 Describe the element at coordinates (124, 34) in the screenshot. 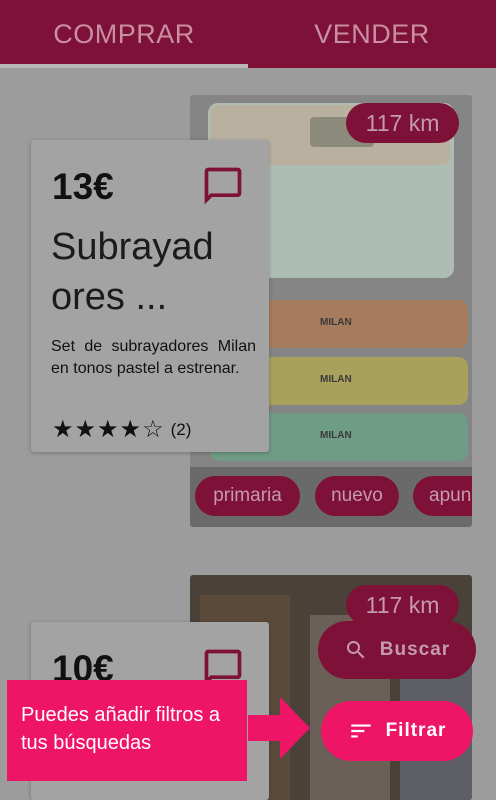

I see `tab-comprar: COMPRAR` at that location.